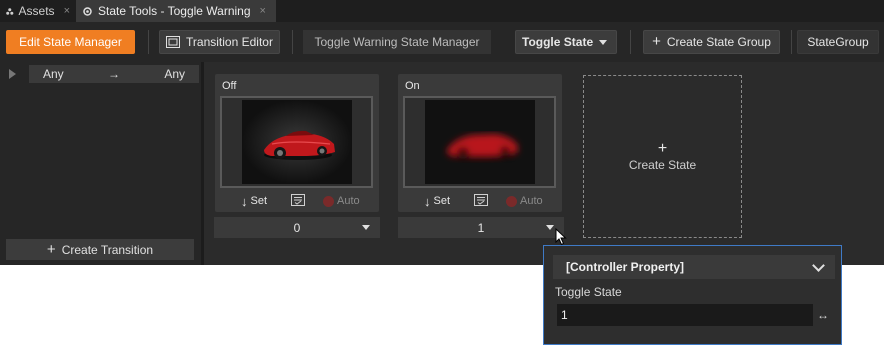 This screenshot has height=345, width=884. What do you see at coordinates (397, 42) in the screenshot?
I see `state-manager-name: Toggle Warning State Manager` at bounding box center [397, 42].